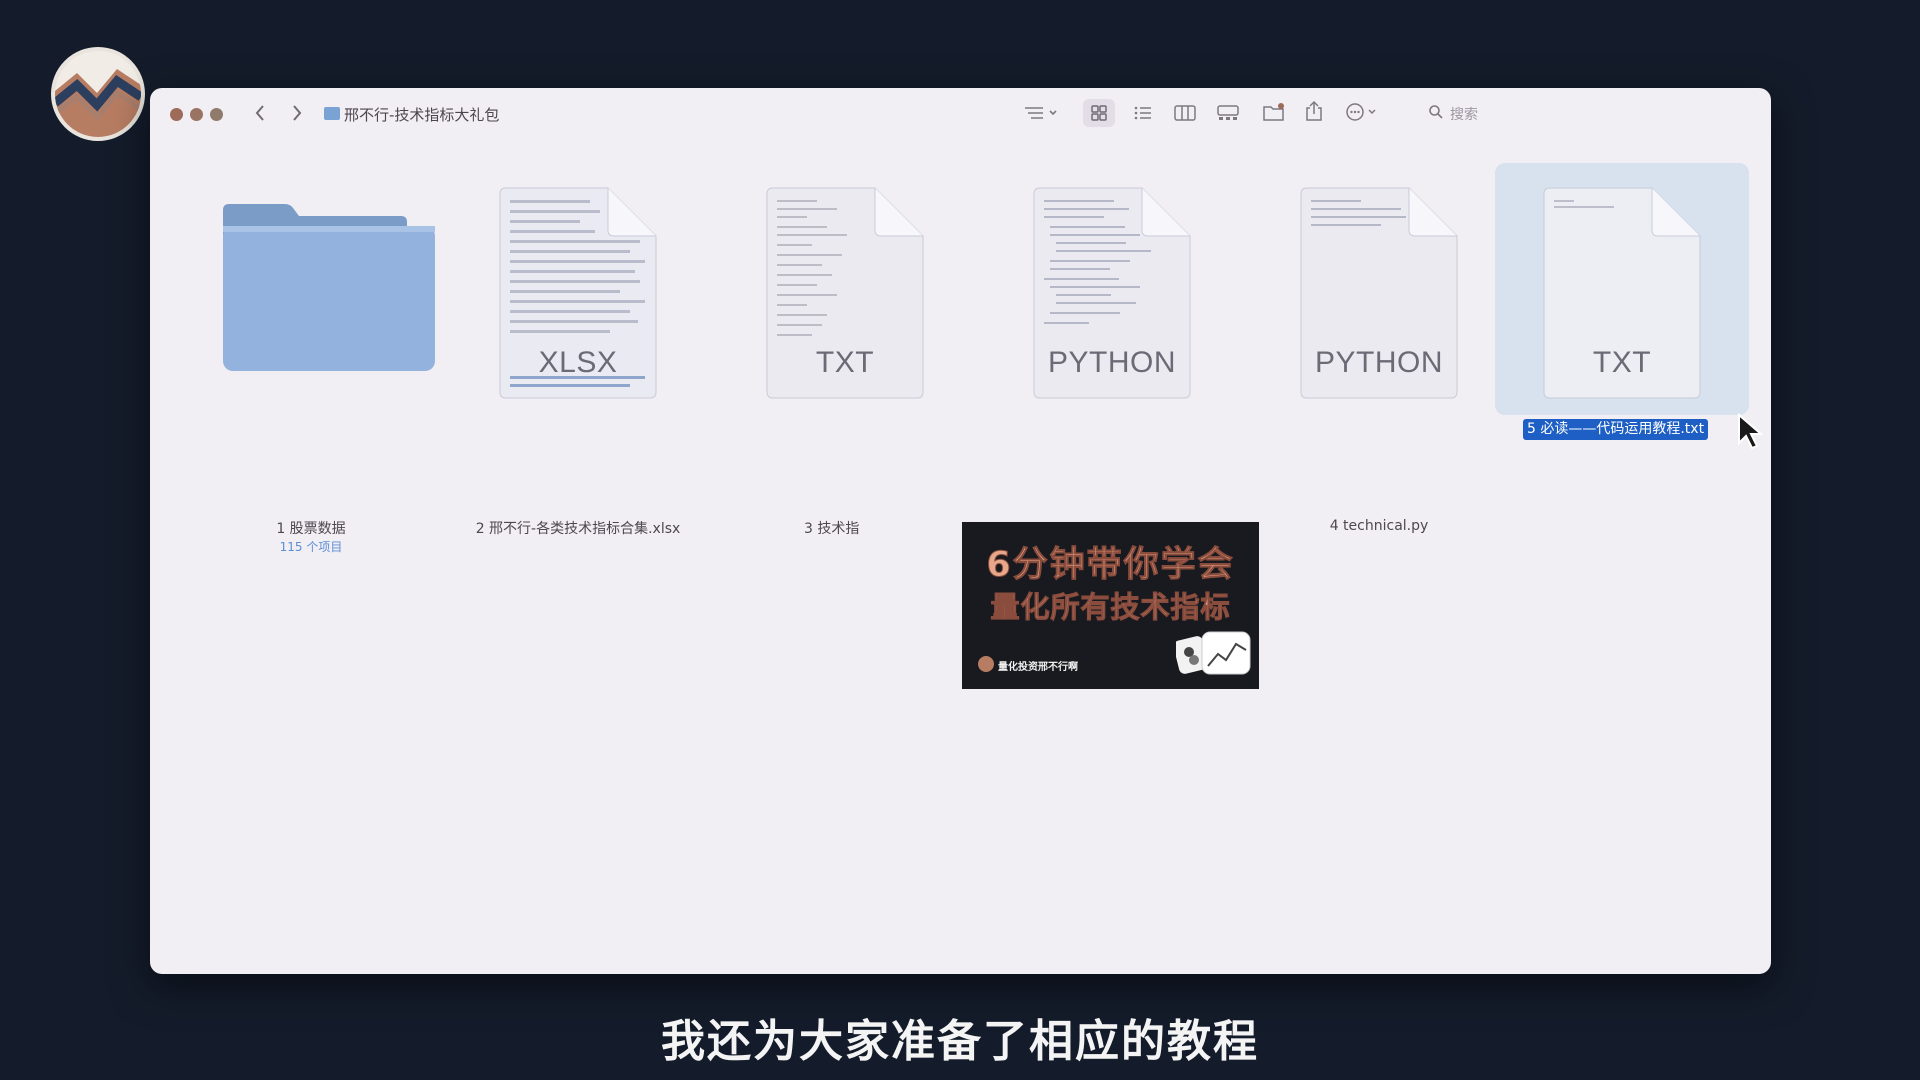 The height and width of the screenshot is (1080, 1920). Describe the element at coordinates (578, 529) in the screenshot. I see `item-label: 2 邢不行-各类技术指标合集.xlsx` at that location.